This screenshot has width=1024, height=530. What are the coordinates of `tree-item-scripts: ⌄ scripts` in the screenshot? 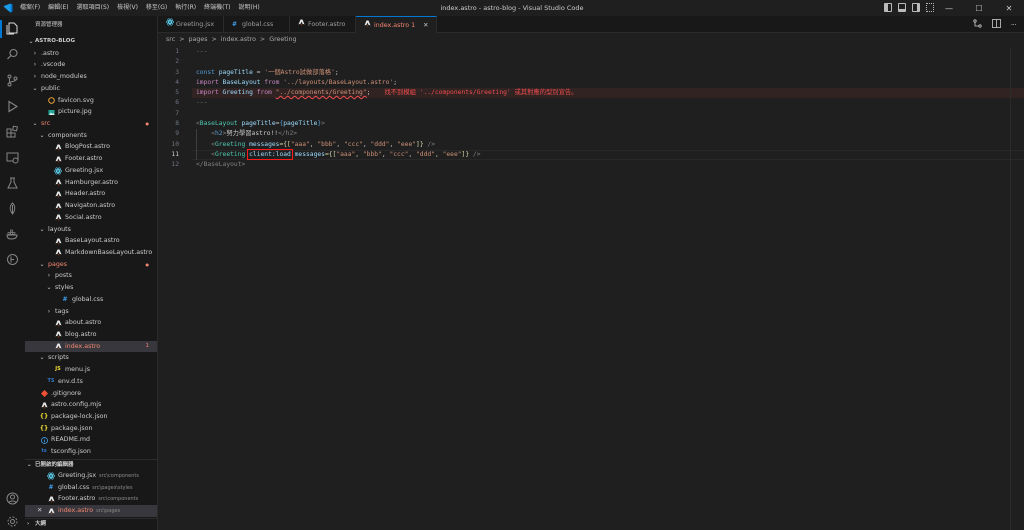 It's located at (91, 358).